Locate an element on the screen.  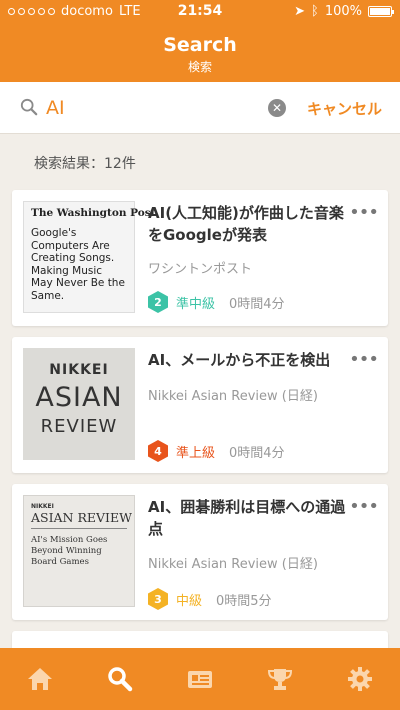
reading-time: 0時間5分 is located at coordinates (244, 601).